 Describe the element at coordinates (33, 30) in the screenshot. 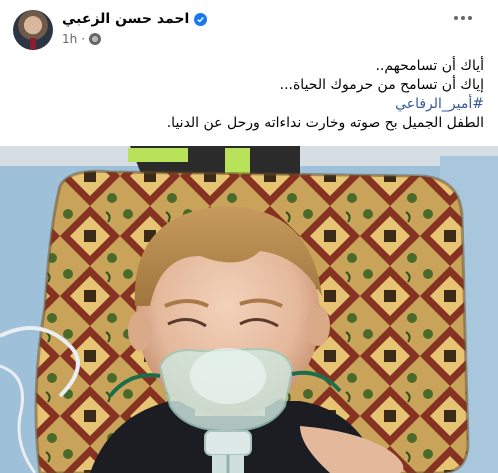

I see `author-avatar` at that location.